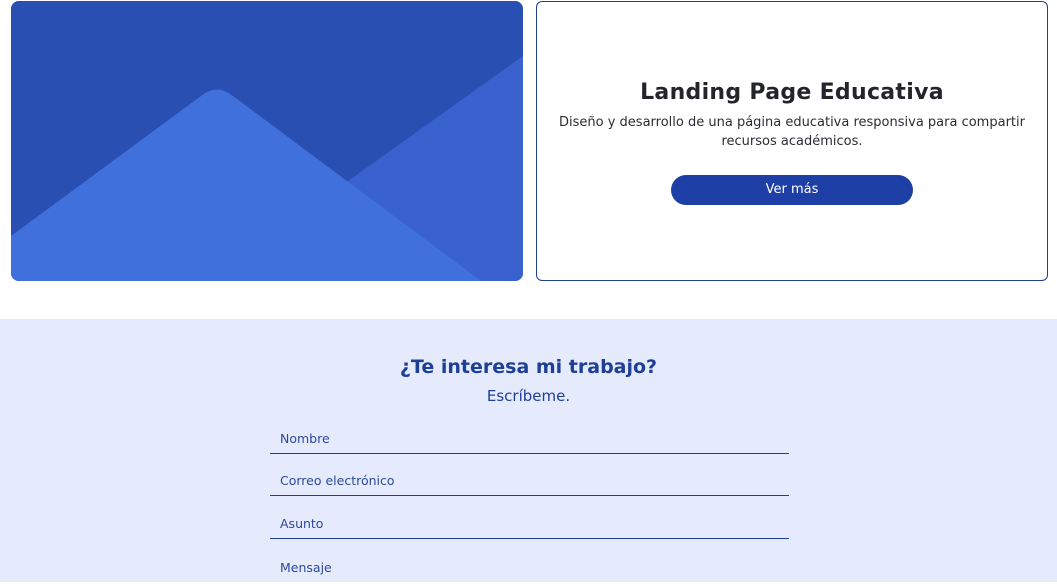  I want to click on view-more-button: Ver más, so click(792, 190).